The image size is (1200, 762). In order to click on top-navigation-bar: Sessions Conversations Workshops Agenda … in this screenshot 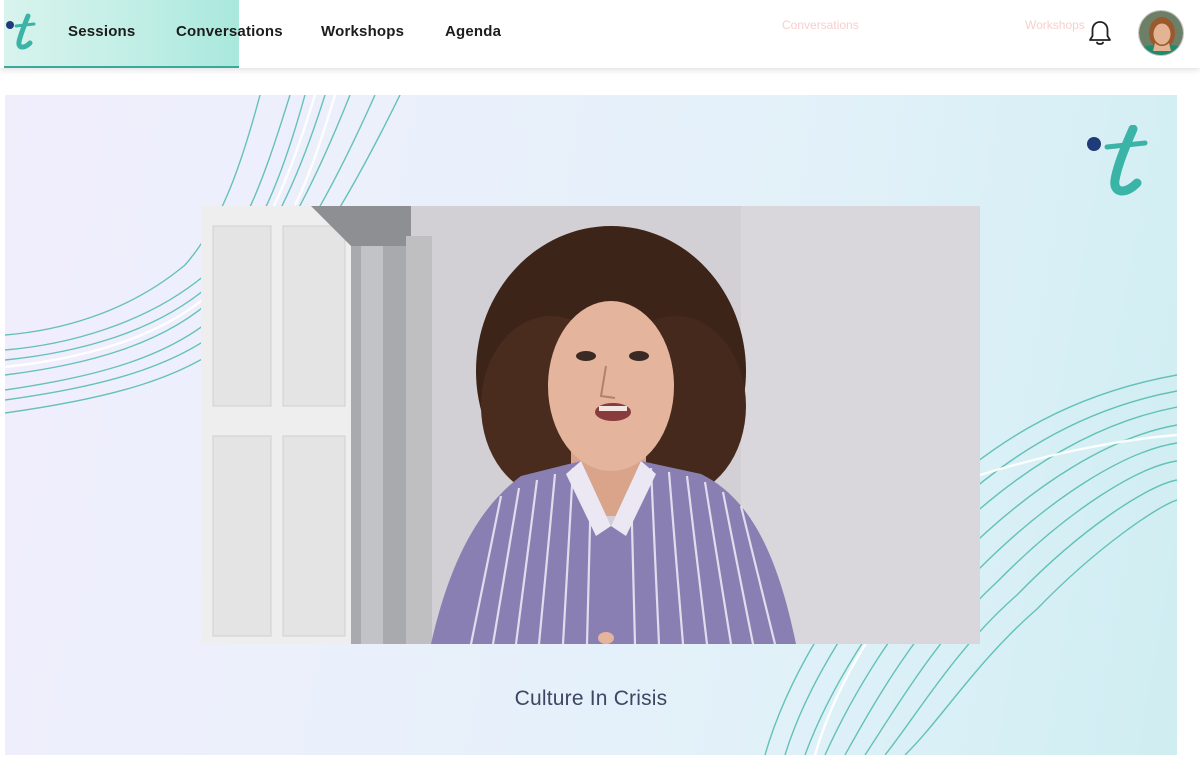, I will do `click(600, 34)`.